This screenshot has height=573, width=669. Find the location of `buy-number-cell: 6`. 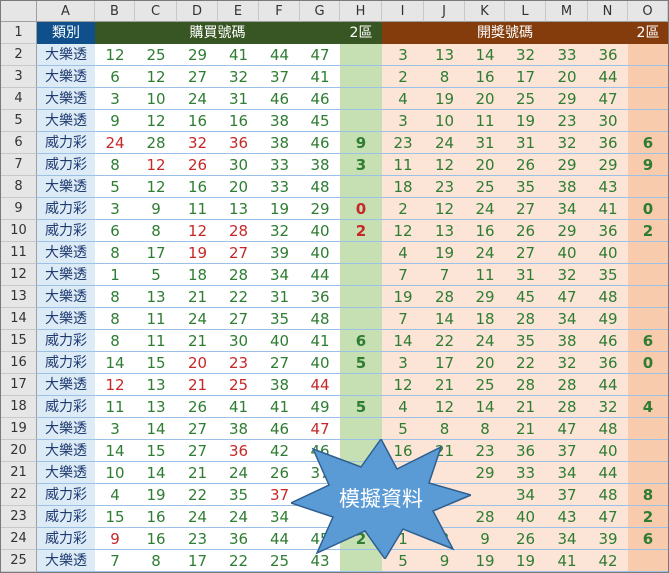

buy-number-cell: 6 is located at coordinates (115, 231).